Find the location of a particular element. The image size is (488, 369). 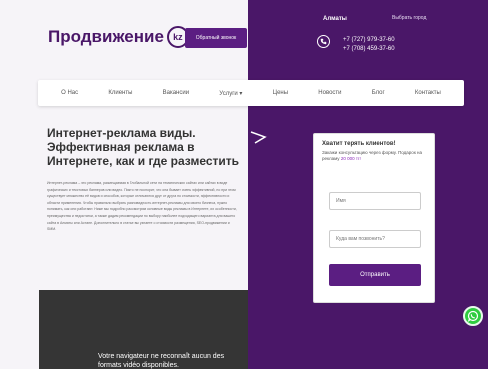

phone-number-1: +7 (727) 979-37-60 is located at coordinates (369, 40).